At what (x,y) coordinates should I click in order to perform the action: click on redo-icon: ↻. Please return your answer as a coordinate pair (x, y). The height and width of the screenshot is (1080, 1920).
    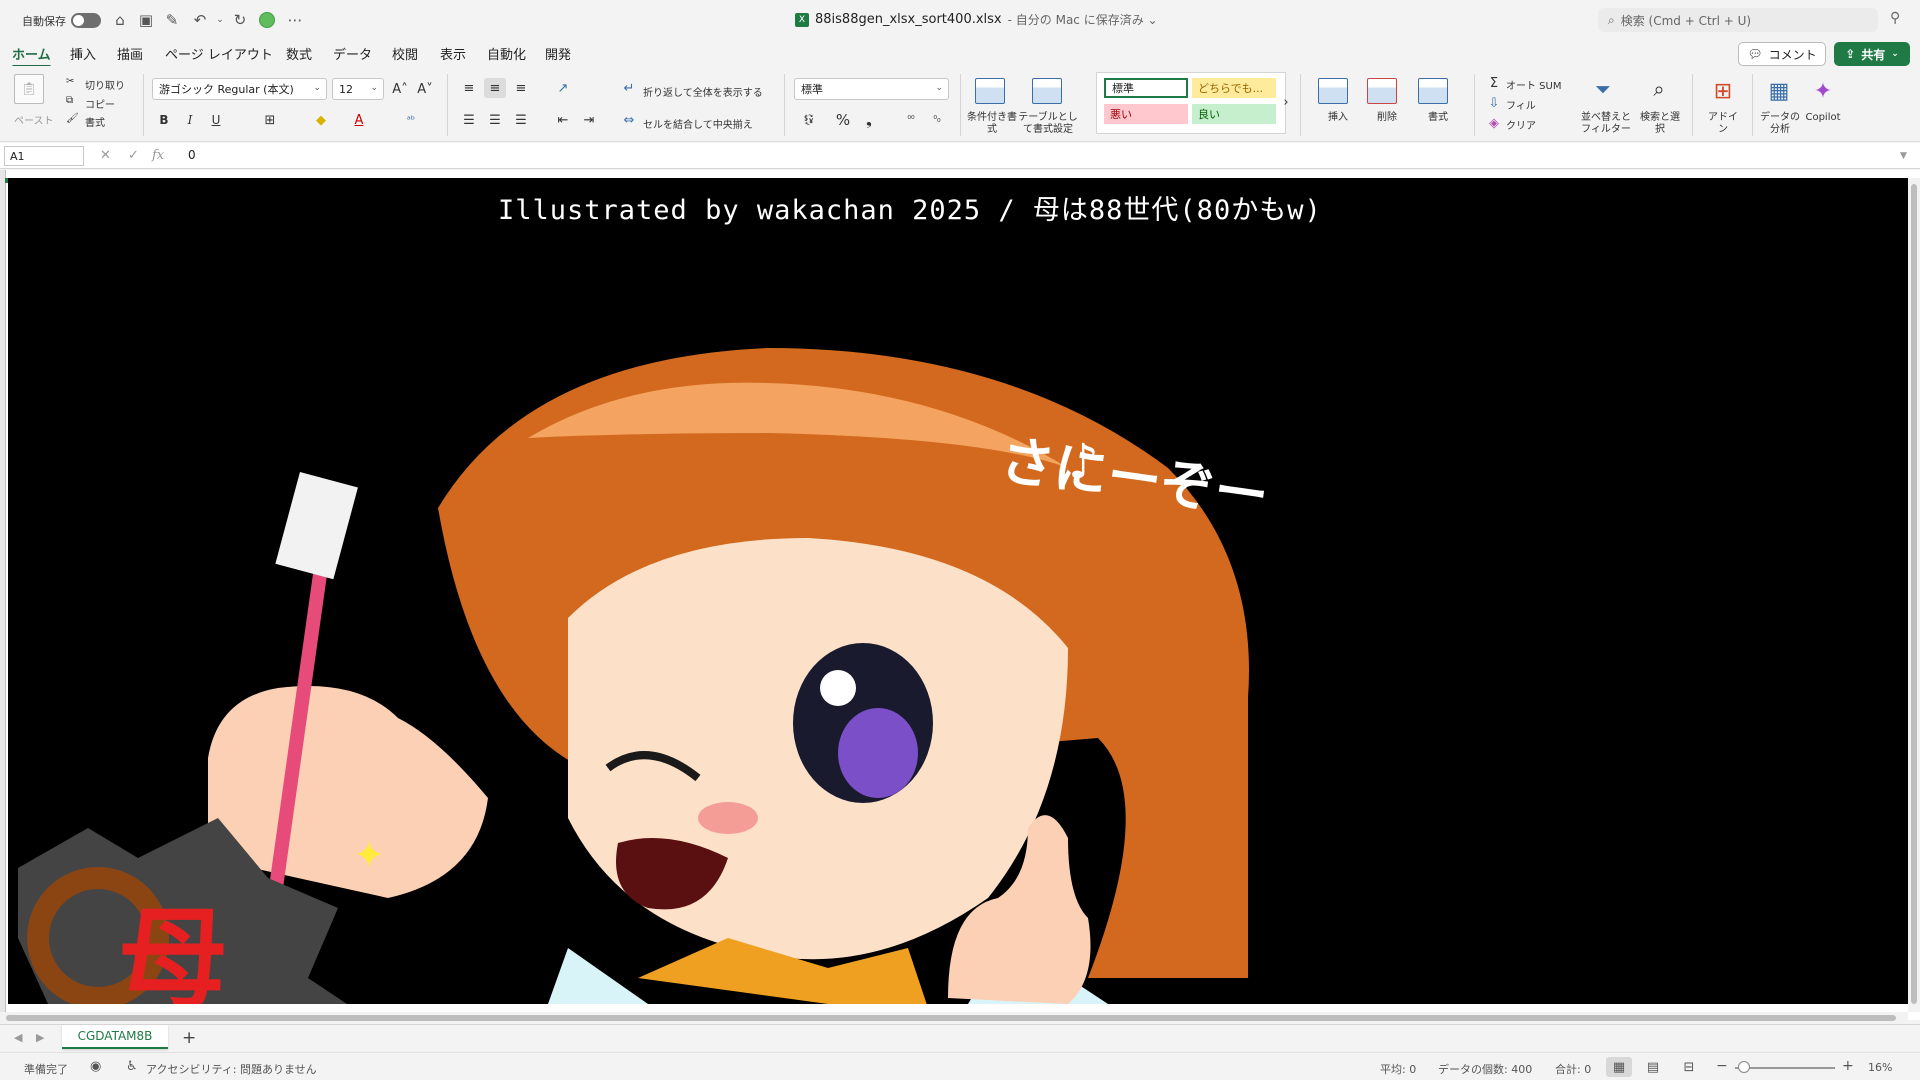
    Looking at the image, I should click on (240, 20).